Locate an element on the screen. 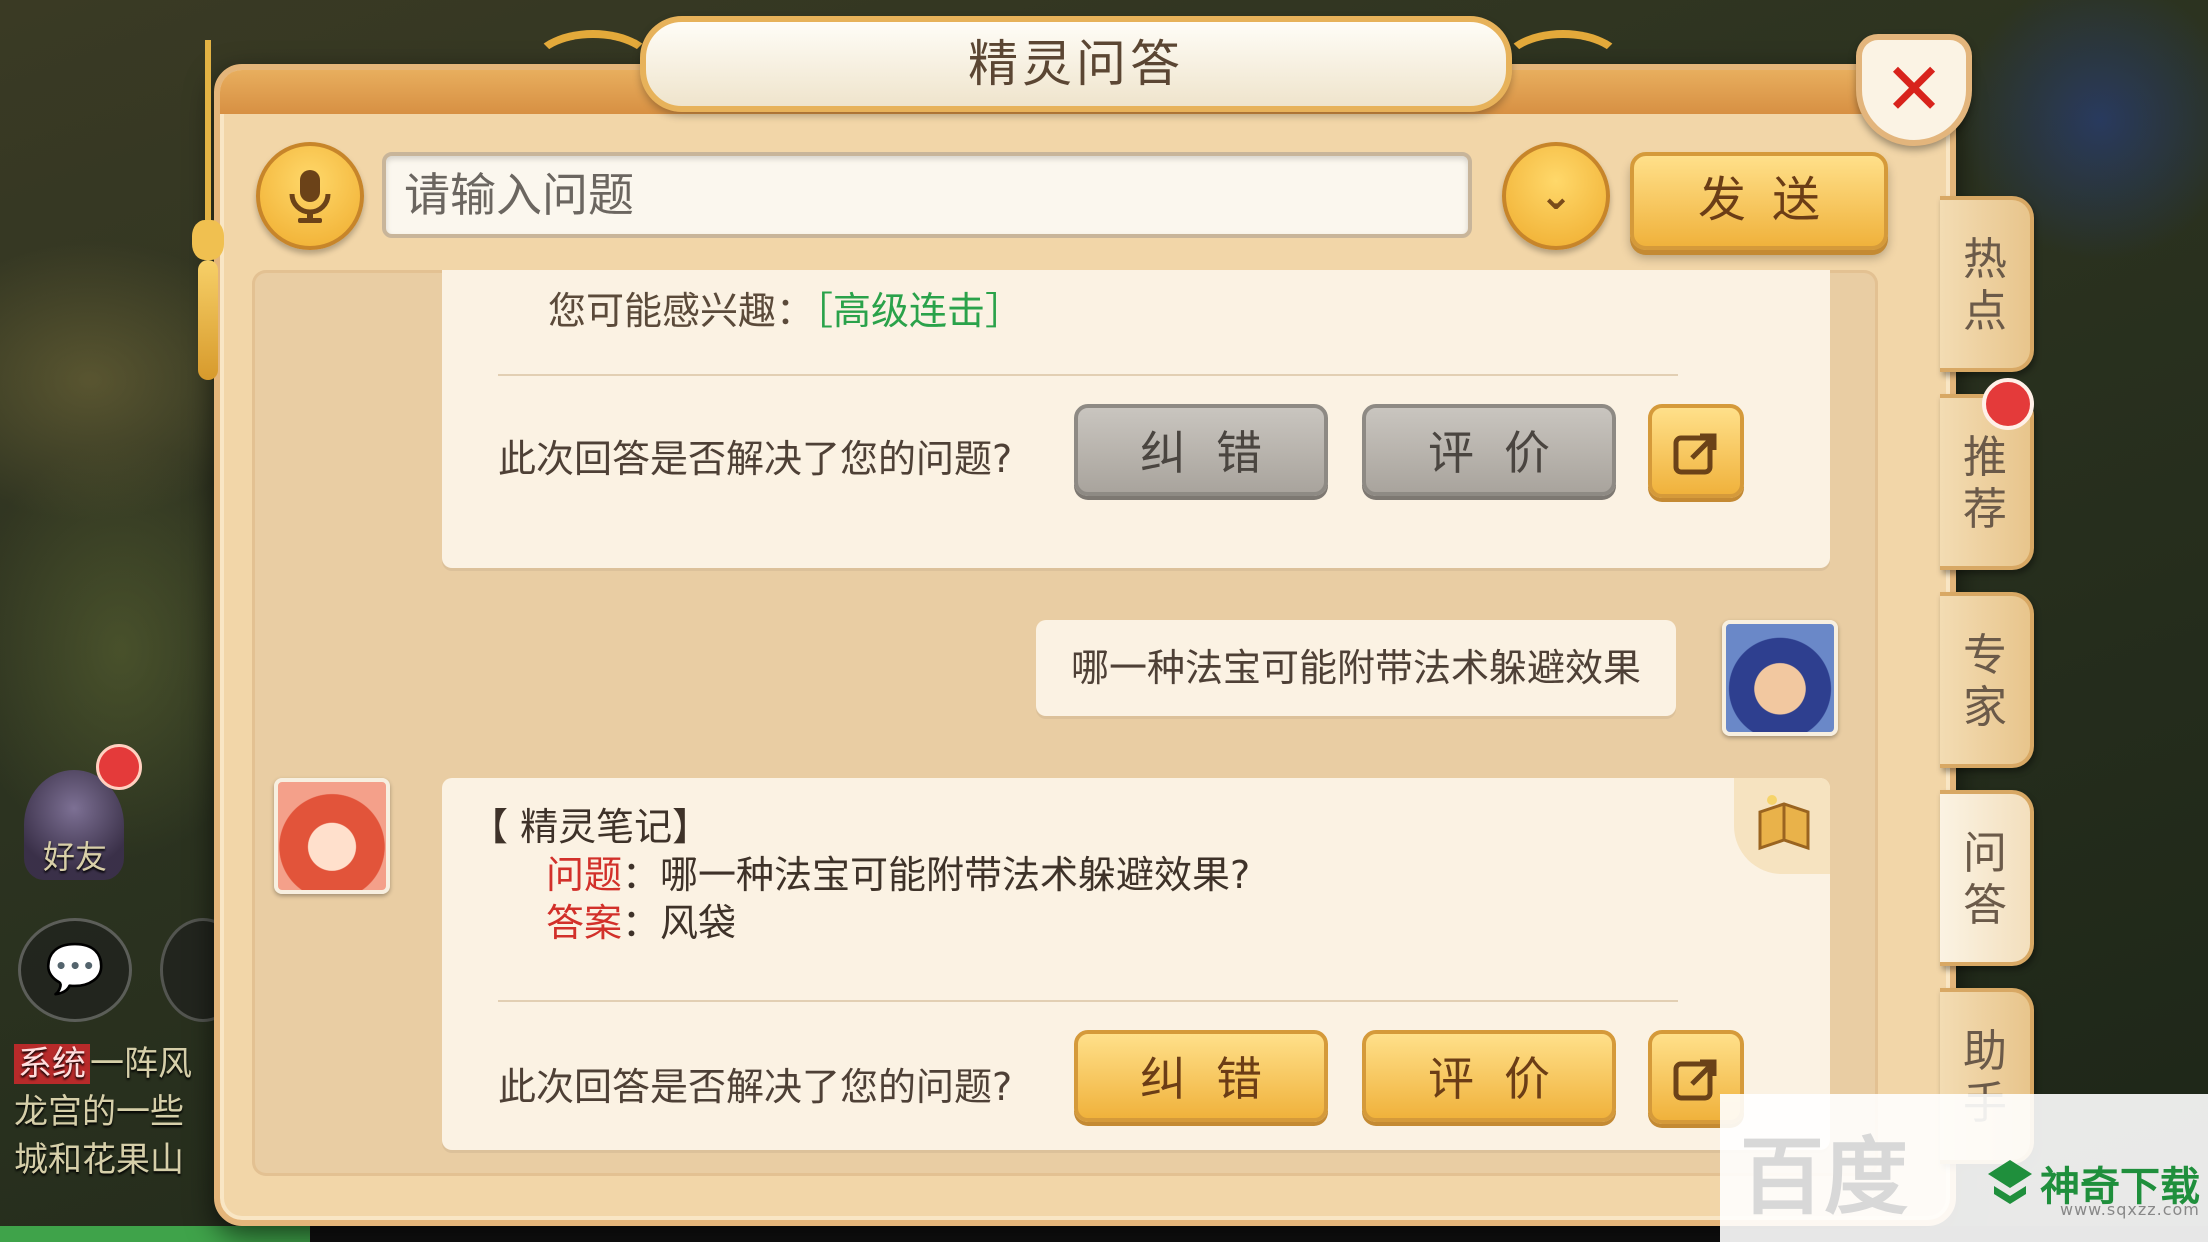  chevron-down-icon: ⌄ is located at coordinates (1556, 196).